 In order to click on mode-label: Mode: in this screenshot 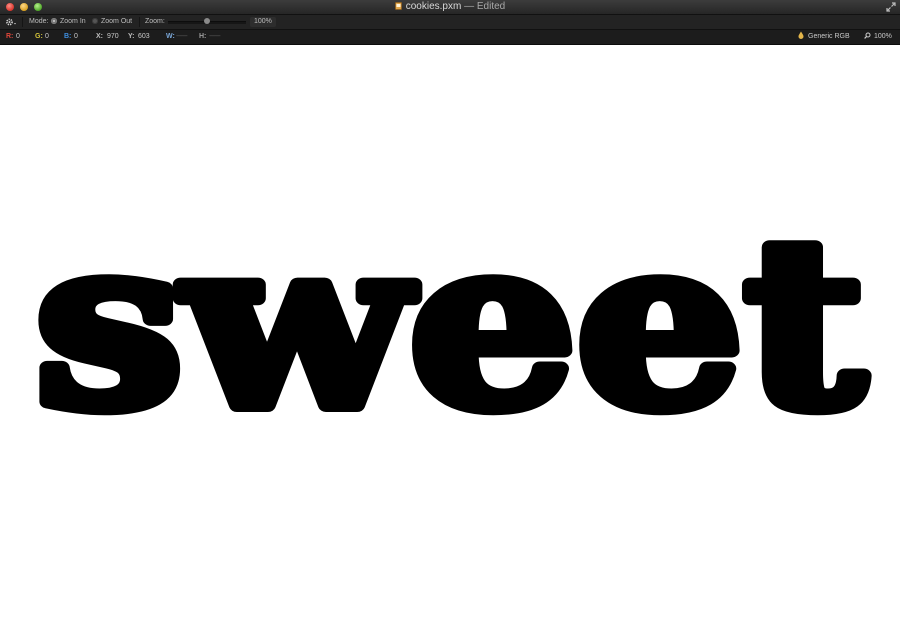, I will do `click(39, 21)`.